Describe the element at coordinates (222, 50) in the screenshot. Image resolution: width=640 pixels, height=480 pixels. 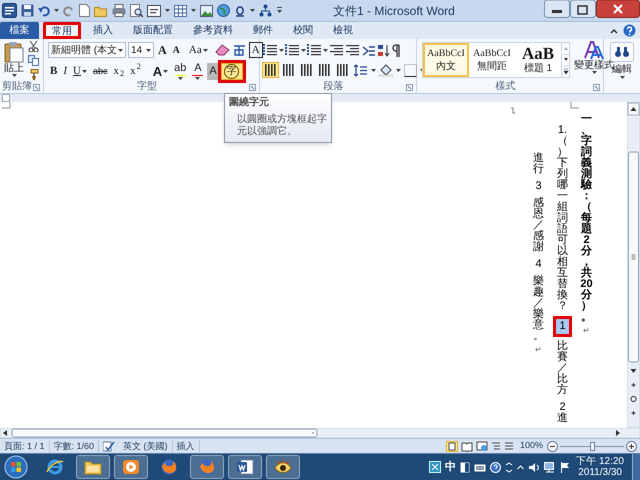
I see `eraser-icon` at that location.